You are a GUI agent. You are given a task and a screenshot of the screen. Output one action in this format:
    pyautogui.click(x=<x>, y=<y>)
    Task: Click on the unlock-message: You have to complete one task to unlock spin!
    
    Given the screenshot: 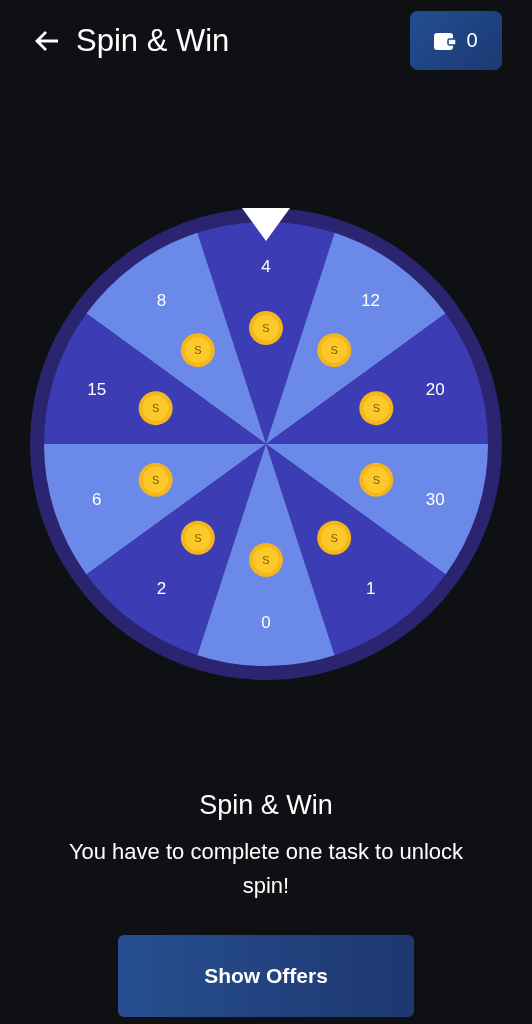 What is the action you would take?
    pyautogui.click(x=266, y=869)
    